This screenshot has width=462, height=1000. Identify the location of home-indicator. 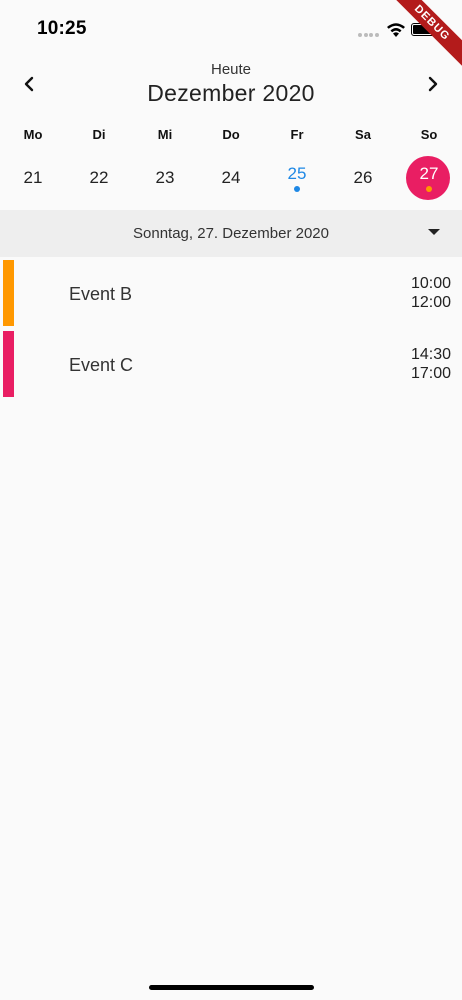
(231, 987).